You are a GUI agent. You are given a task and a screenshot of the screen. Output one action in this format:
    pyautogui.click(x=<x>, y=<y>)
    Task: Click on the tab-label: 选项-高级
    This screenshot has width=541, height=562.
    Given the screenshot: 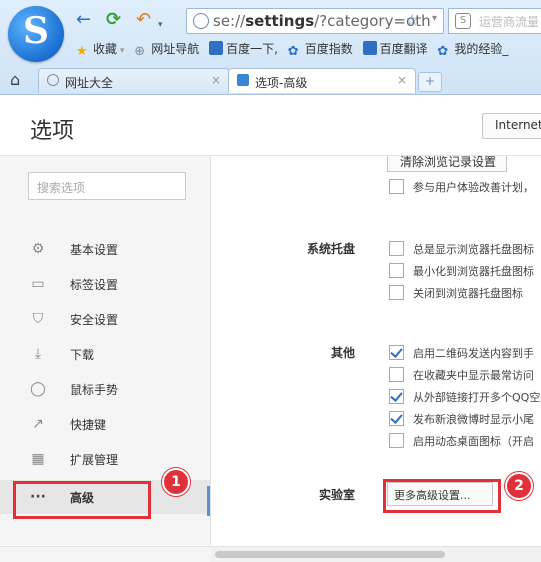 What is the action you would take?
    pyautogui.click(x=281, y=83)
    